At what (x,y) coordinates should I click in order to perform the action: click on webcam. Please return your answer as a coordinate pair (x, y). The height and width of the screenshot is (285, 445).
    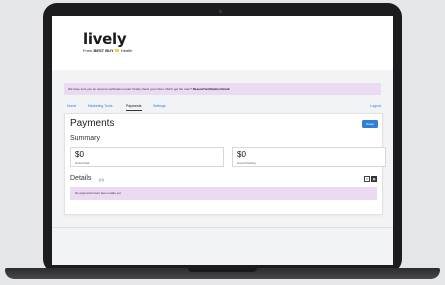
    Looking at the image, I should click on (220, 11).